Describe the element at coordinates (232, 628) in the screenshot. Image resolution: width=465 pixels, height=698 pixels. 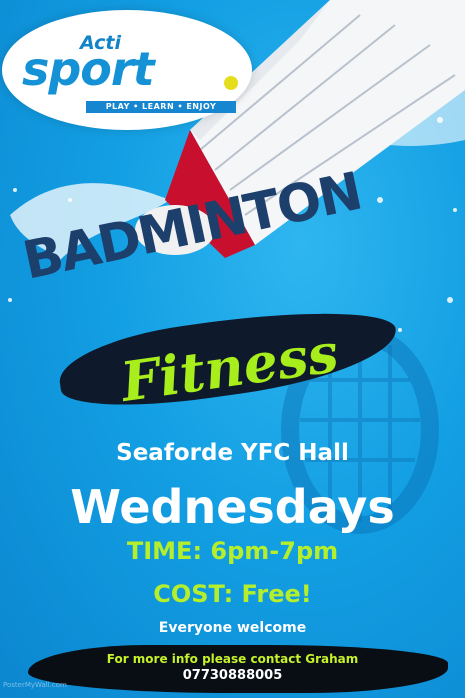
I see `welcome-text: Everyone welcome` at that location.